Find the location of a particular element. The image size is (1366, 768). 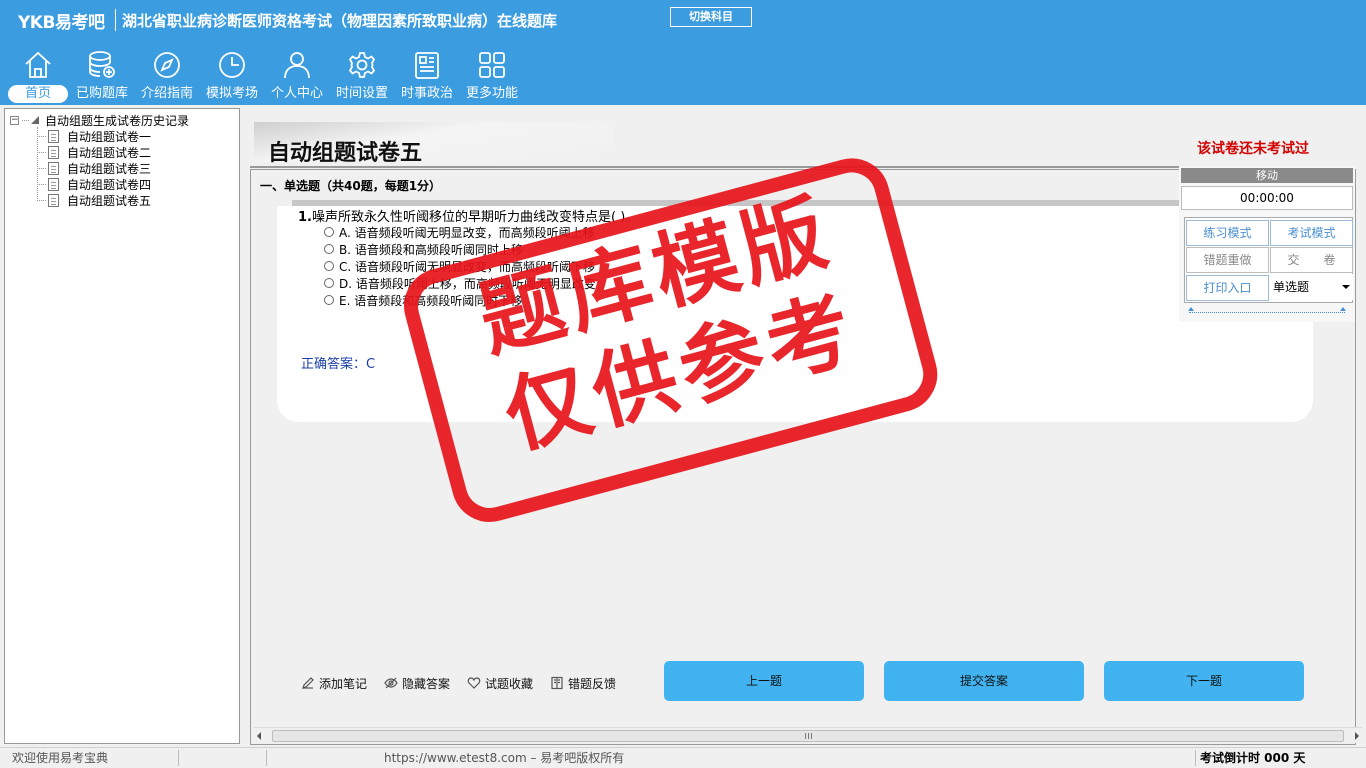

app-logo: YKB易考吧 is located at coordinates (61, 23).